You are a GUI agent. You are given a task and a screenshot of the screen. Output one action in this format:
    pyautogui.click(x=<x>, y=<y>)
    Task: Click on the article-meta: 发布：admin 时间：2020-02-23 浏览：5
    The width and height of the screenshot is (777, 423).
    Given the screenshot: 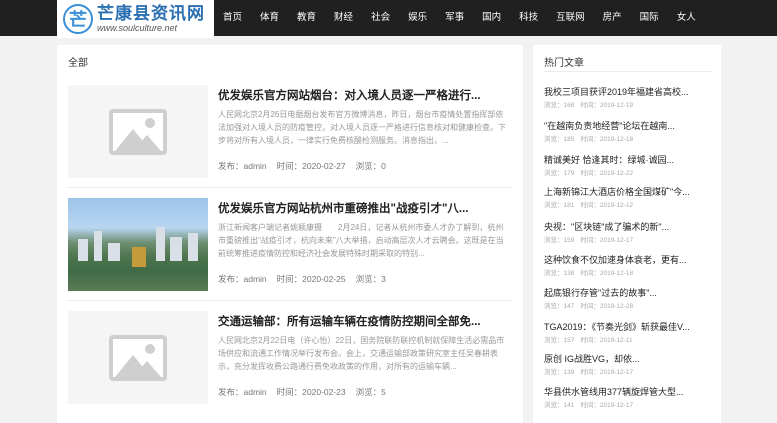 What is the action you would take?
    pyautogui.click(x=302, y=392)
    